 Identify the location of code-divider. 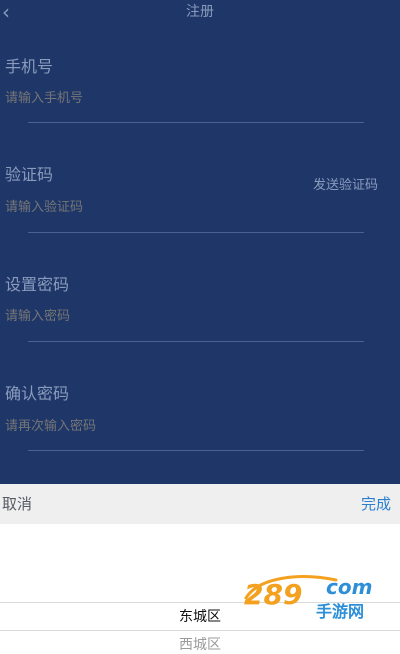
(196, 232).